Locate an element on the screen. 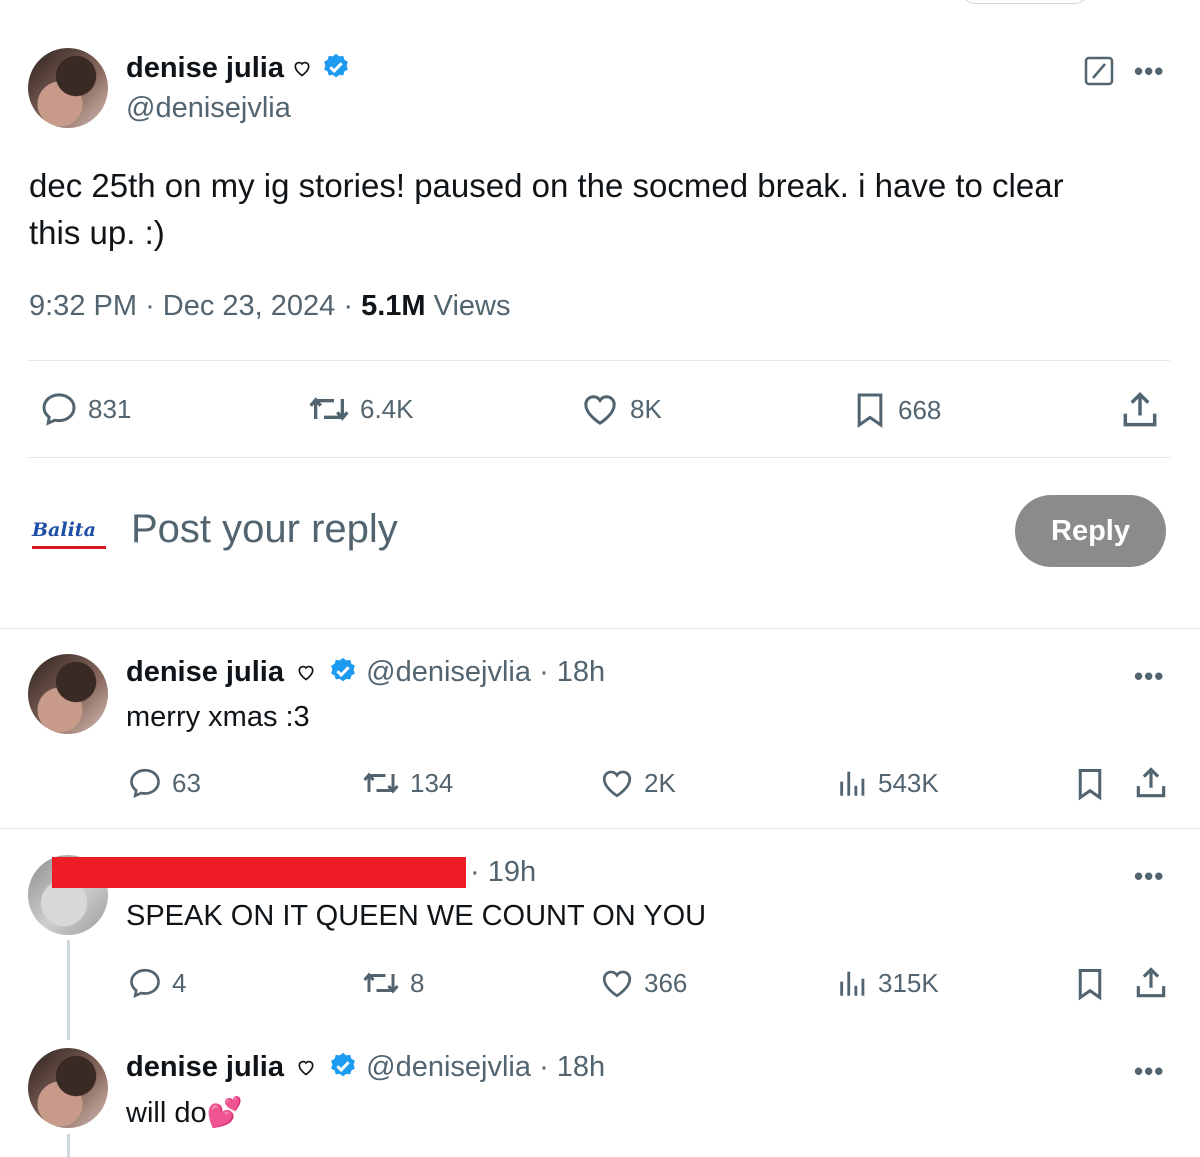  logo-underline is located at coordinates (69, 547).